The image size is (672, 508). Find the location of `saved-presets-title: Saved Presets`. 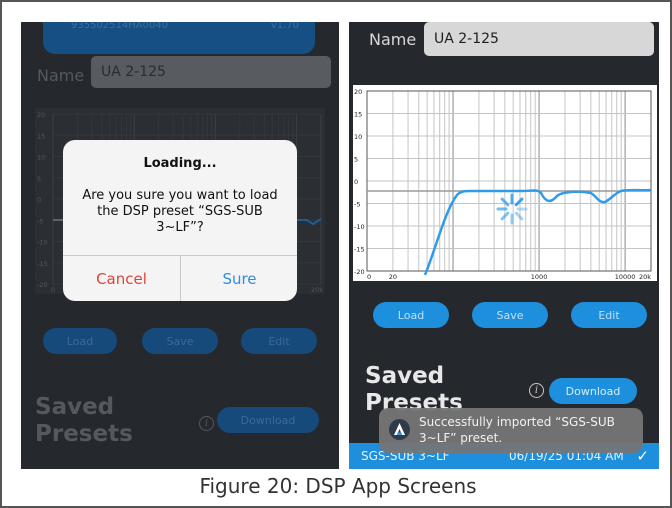

saved-presets-title: Saved Presets is located at coordinates (84, 421).